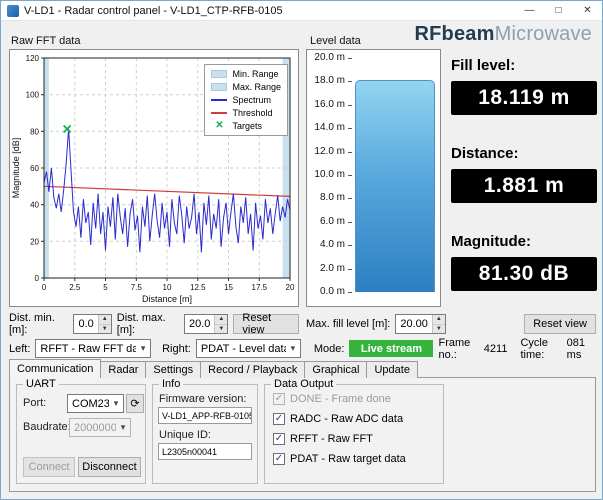 The image size is (603, 500). Describe the element at coordinates (203, 399) in the screenshot. I see `firmware-version-label: Firmware version:` at that location.